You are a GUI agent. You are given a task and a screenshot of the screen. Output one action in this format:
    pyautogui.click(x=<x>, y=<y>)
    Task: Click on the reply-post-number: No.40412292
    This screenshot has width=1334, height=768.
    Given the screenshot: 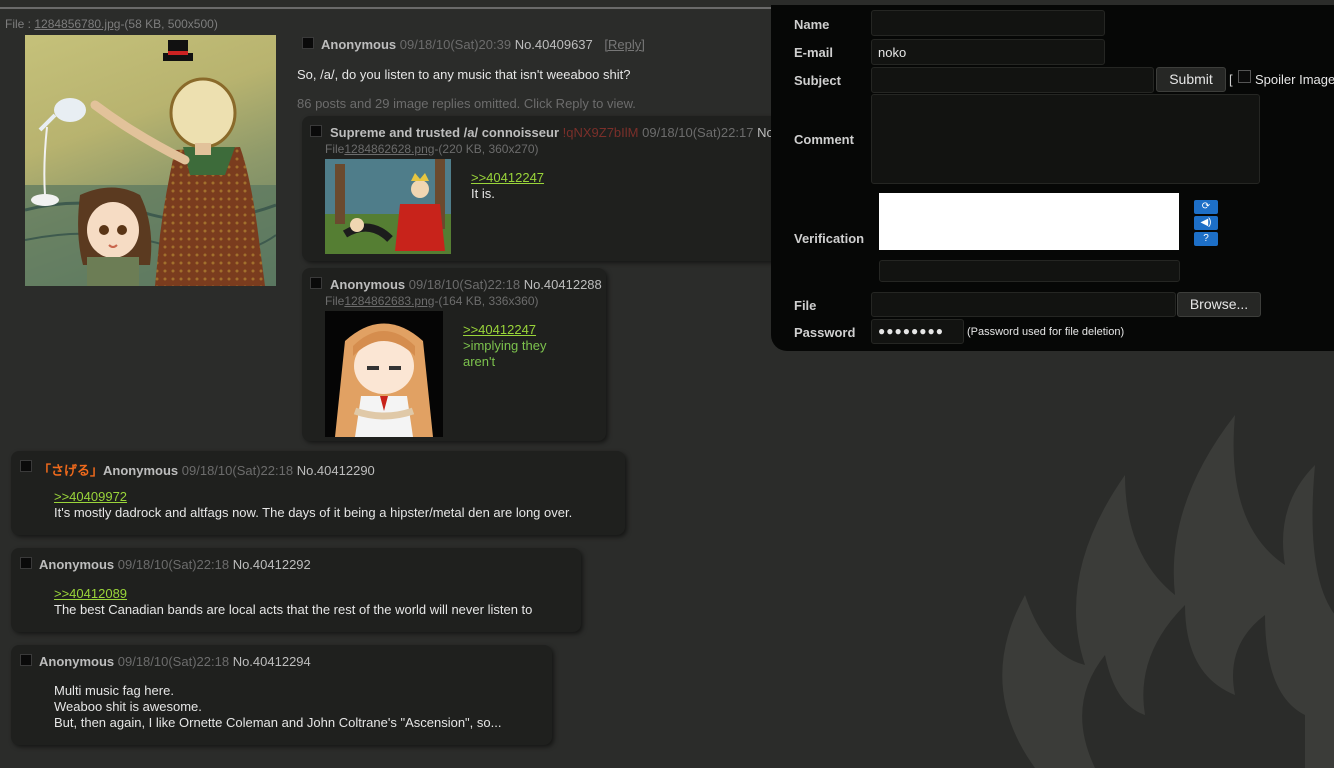 What is the action you would take?
    pyautogui.click(x=272, y=564)
    